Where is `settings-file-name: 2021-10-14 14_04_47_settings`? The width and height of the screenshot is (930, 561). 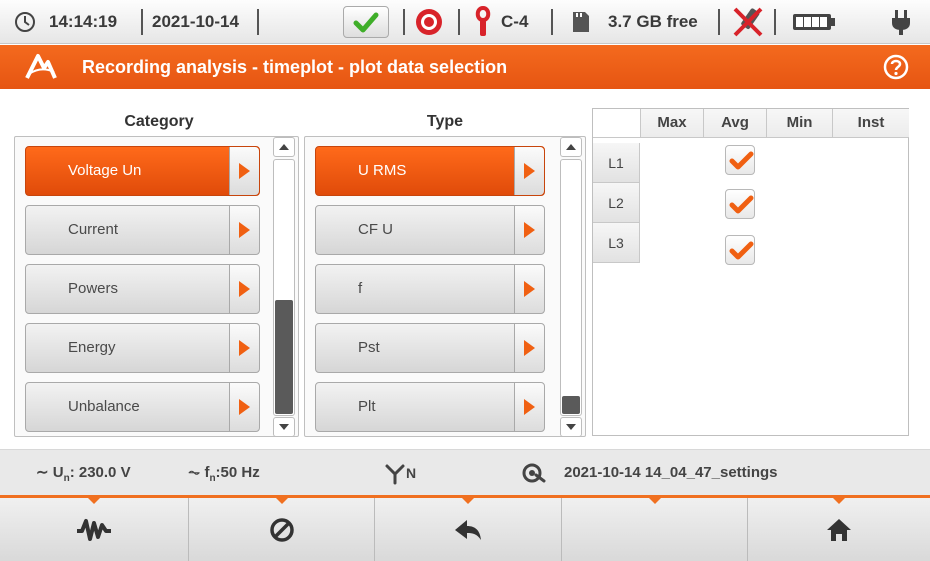
settings-file-name: 2021-10-14 14_04_47_settings is located at coordinates (671, 472).